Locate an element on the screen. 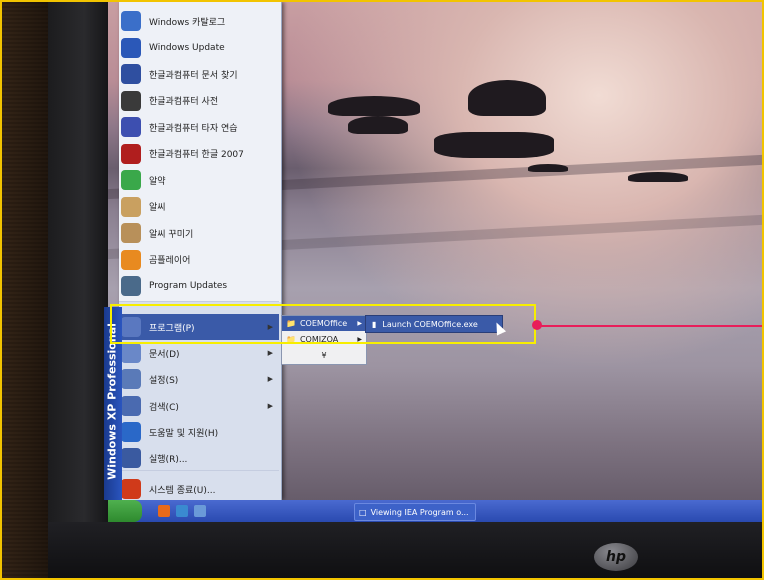 The image size is (764, 580). start-menu-item-label: 한글과컴퓨터 문서 찾기 is located at coordinates (193, 75).